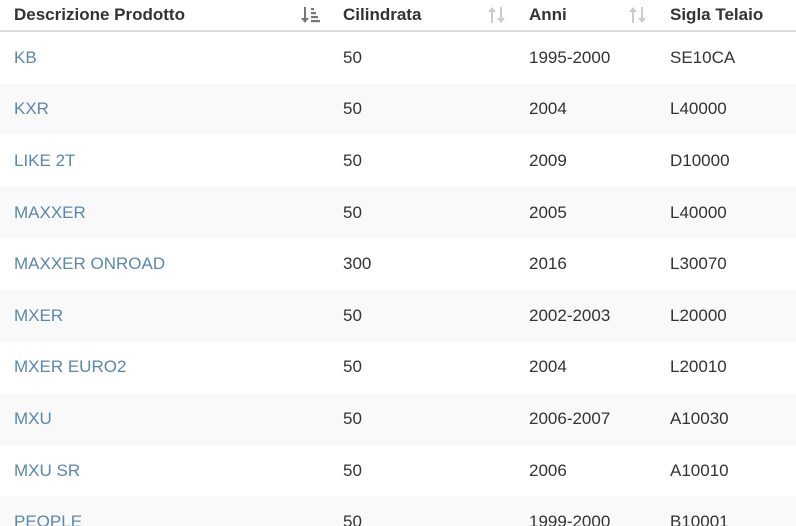  I want to click on cell-descrizione: MAXXER ONROAD, so click(164, 264).